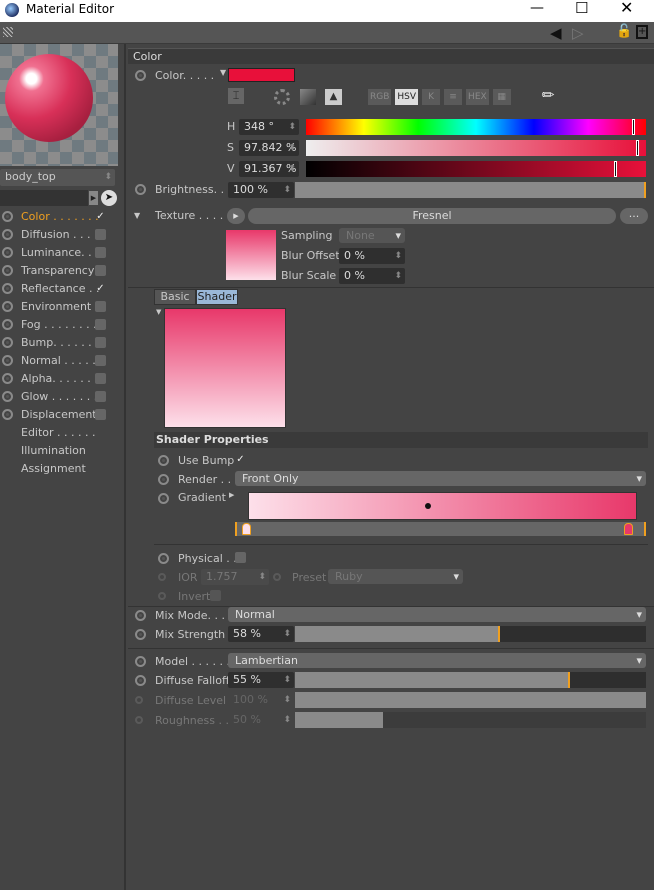 This screenshot has height=890, width=654. Describe the element at coordinates (162, 596) in the screenshot. I see `invert-radio` at that location.